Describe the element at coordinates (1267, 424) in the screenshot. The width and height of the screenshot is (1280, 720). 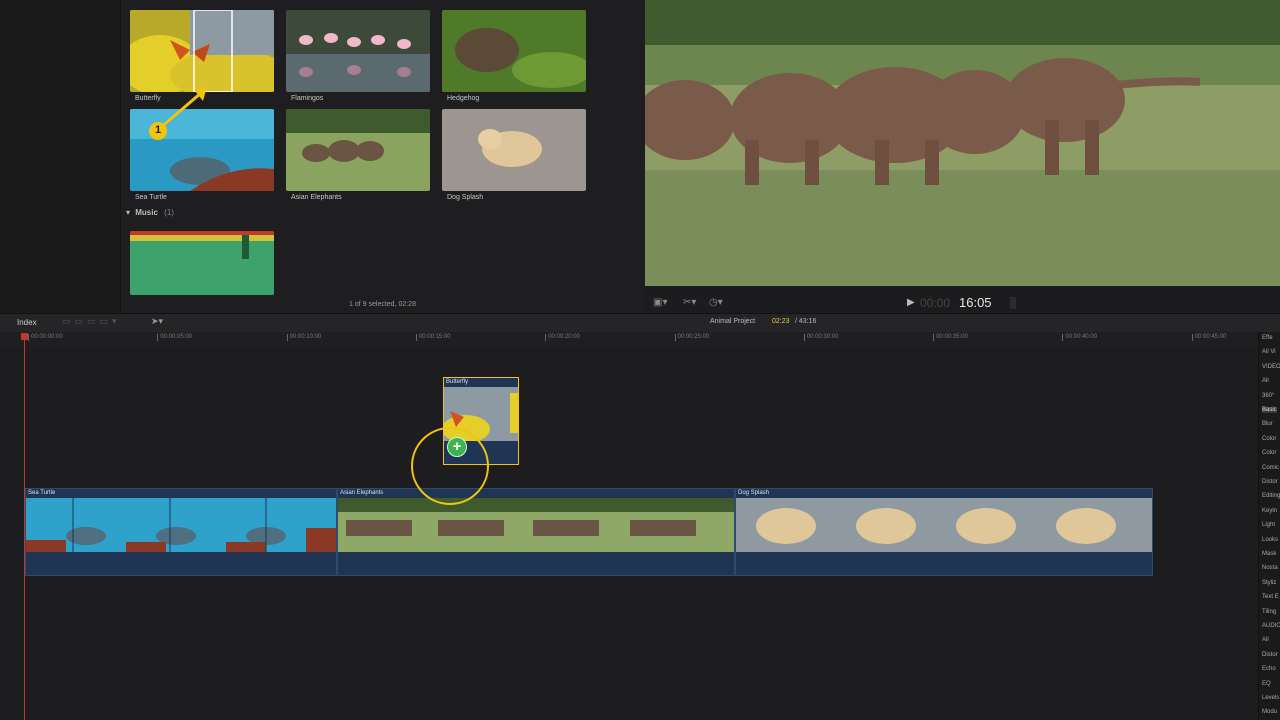
I see `effects-category-item: Blur` at that location.